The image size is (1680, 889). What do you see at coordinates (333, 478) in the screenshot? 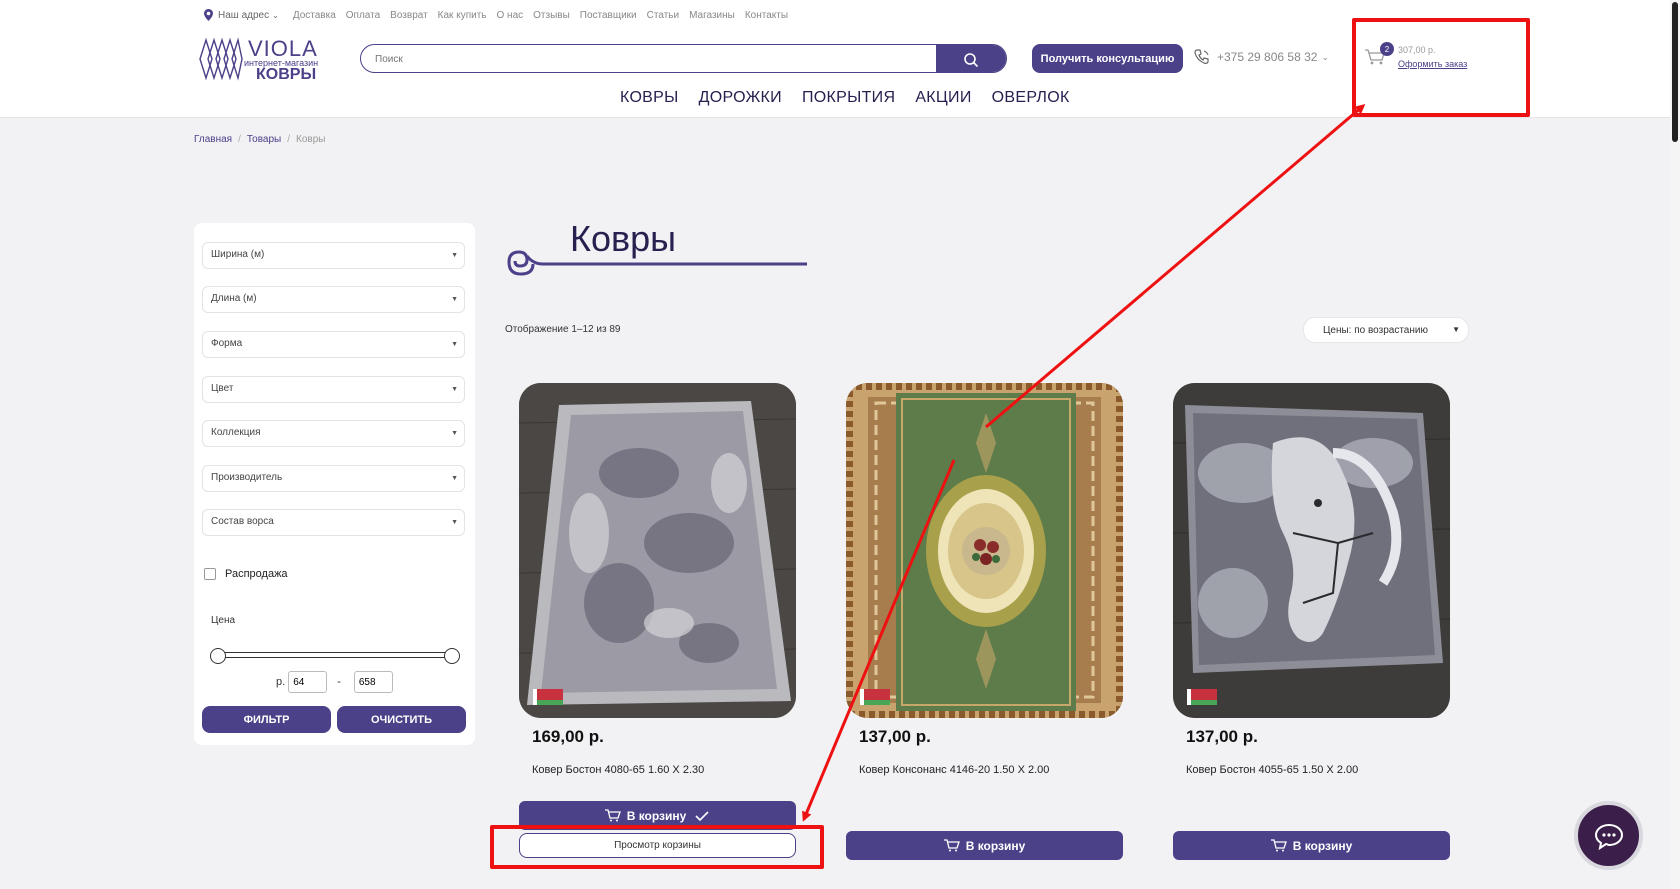
I see `filter-manufacturer-select: Производитель ▼` at bounding box center [333, 478].